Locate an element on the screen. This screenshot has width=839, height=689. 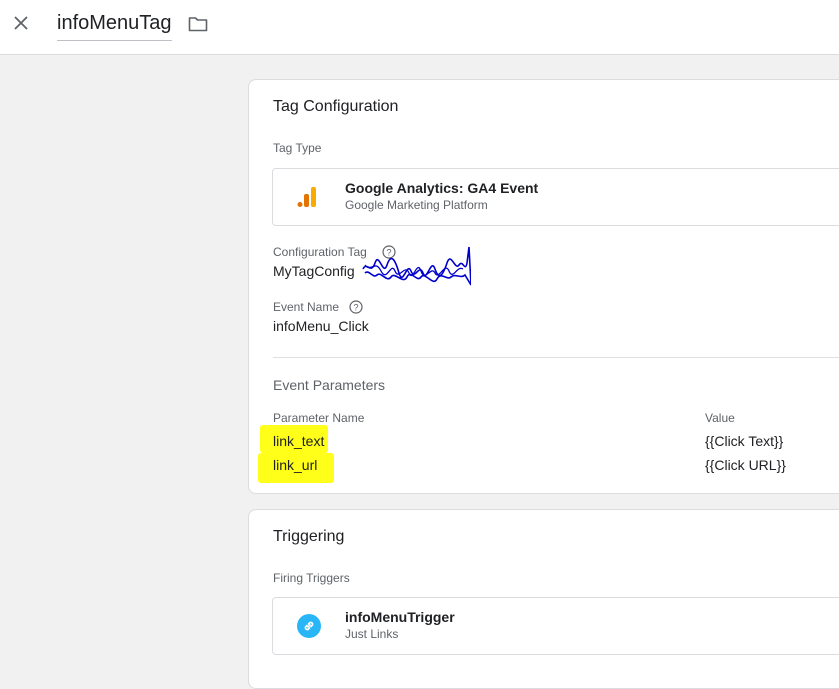
link-icon is located at coordinates (309, 626).